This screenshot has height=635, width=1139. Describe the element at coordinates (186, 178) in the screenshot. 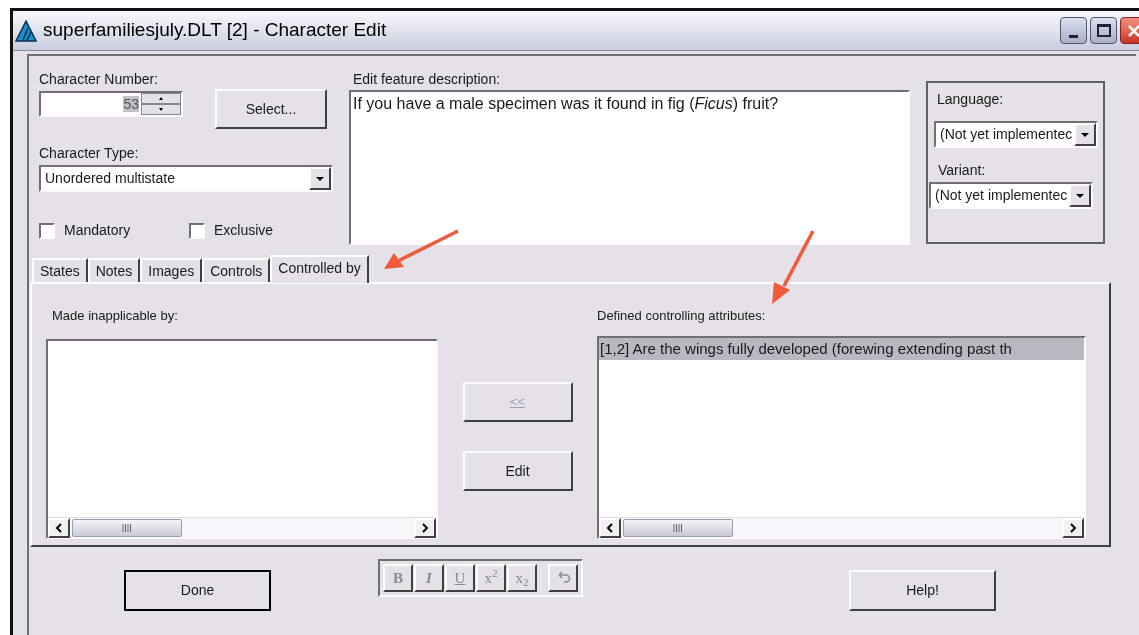

I see `character-type-dropdown: Unordered multistate` at that location.